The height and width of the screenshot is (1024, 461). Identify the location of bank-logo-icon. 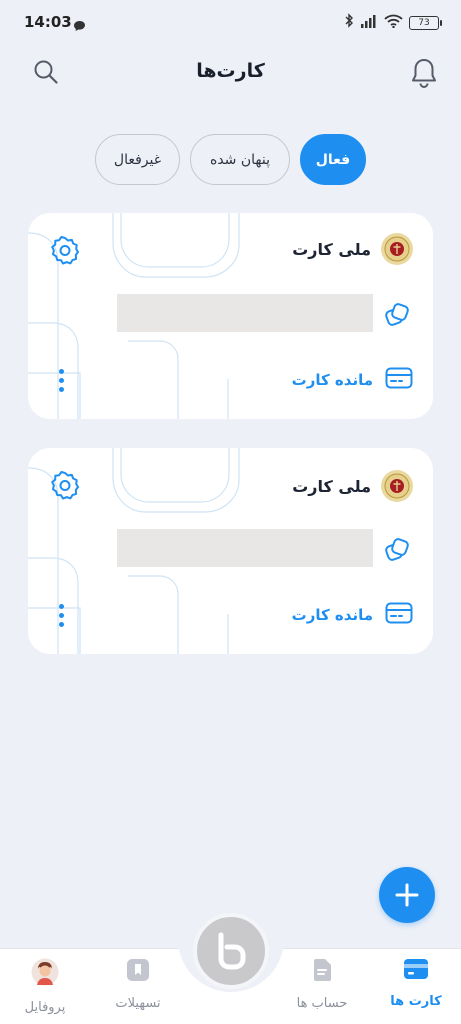
(232, 951).